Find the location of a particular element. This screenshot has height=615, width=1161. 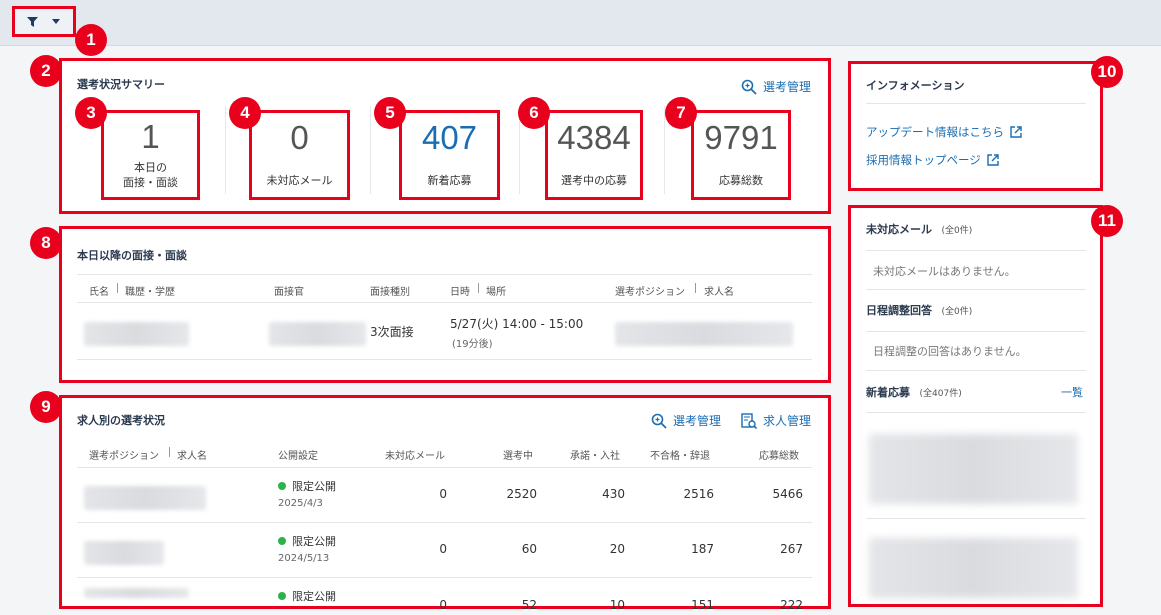

accepted-count: 20 is located at coordinates (617, 549).